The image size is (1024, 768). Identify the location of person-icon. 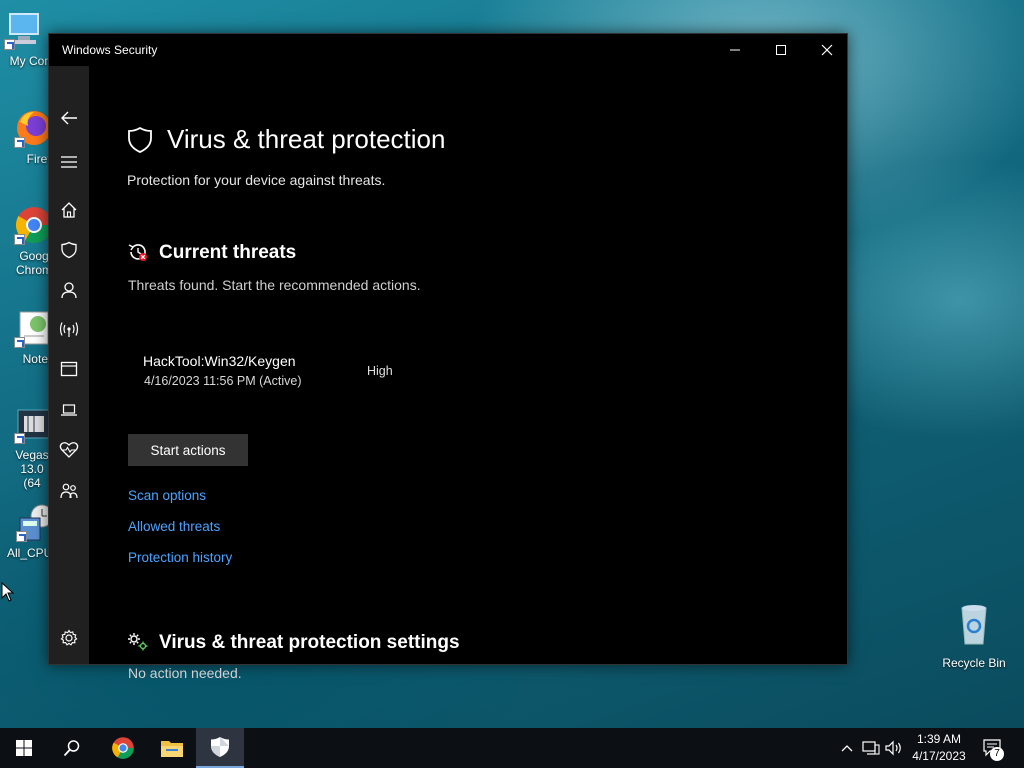
(69, 290).